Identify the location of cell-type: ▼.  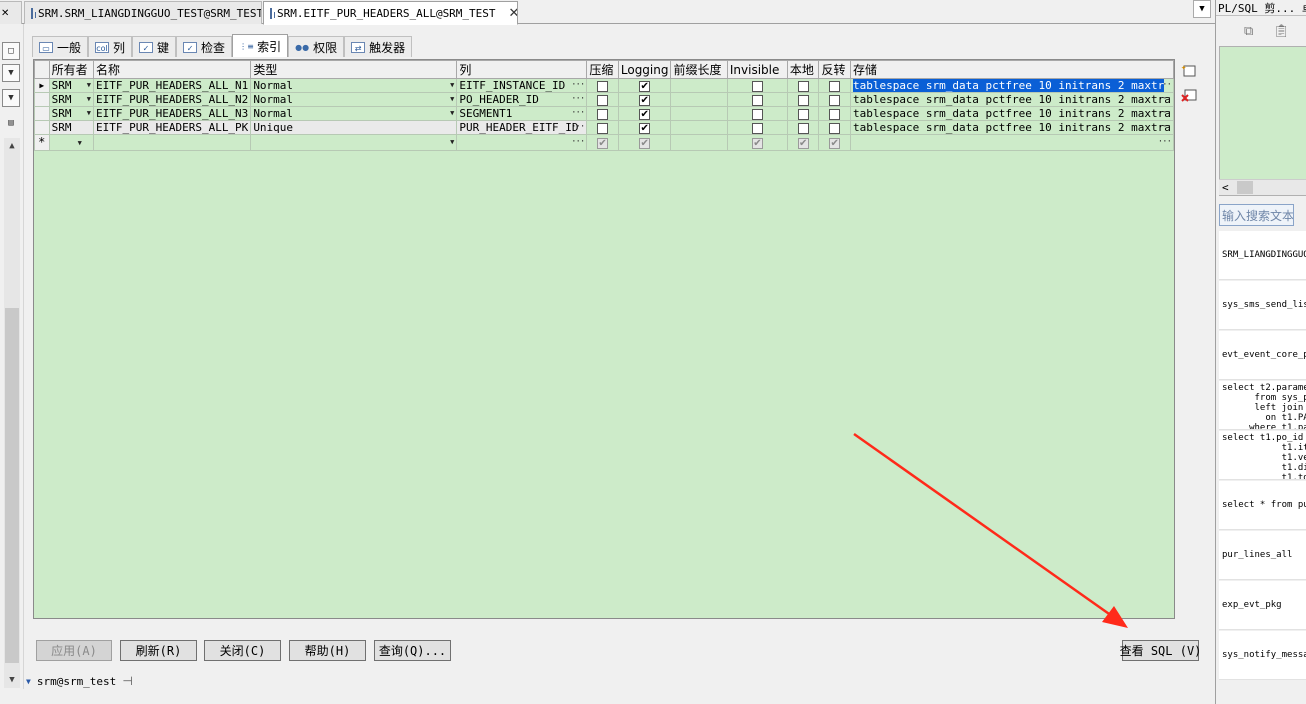
(354, 142).